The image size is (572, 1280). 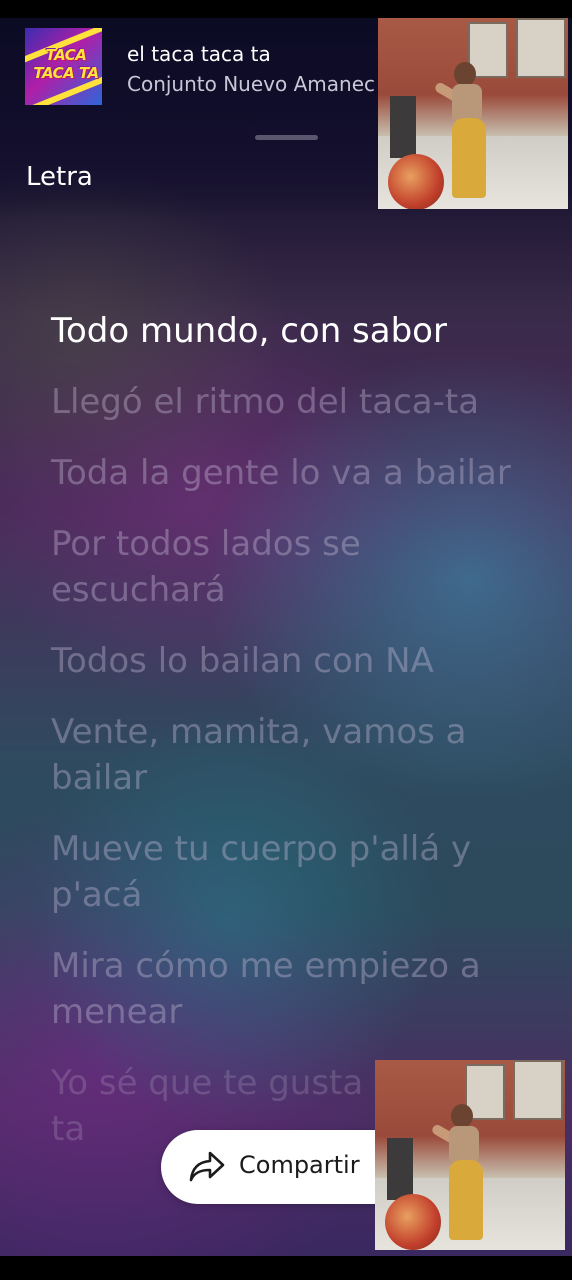 What do you see at coordinates (286, 872) in the screenshot?
I see `lyric-line: Mueve tu cuerpo p'allá y p'acá` at bounding box center [286, 872].